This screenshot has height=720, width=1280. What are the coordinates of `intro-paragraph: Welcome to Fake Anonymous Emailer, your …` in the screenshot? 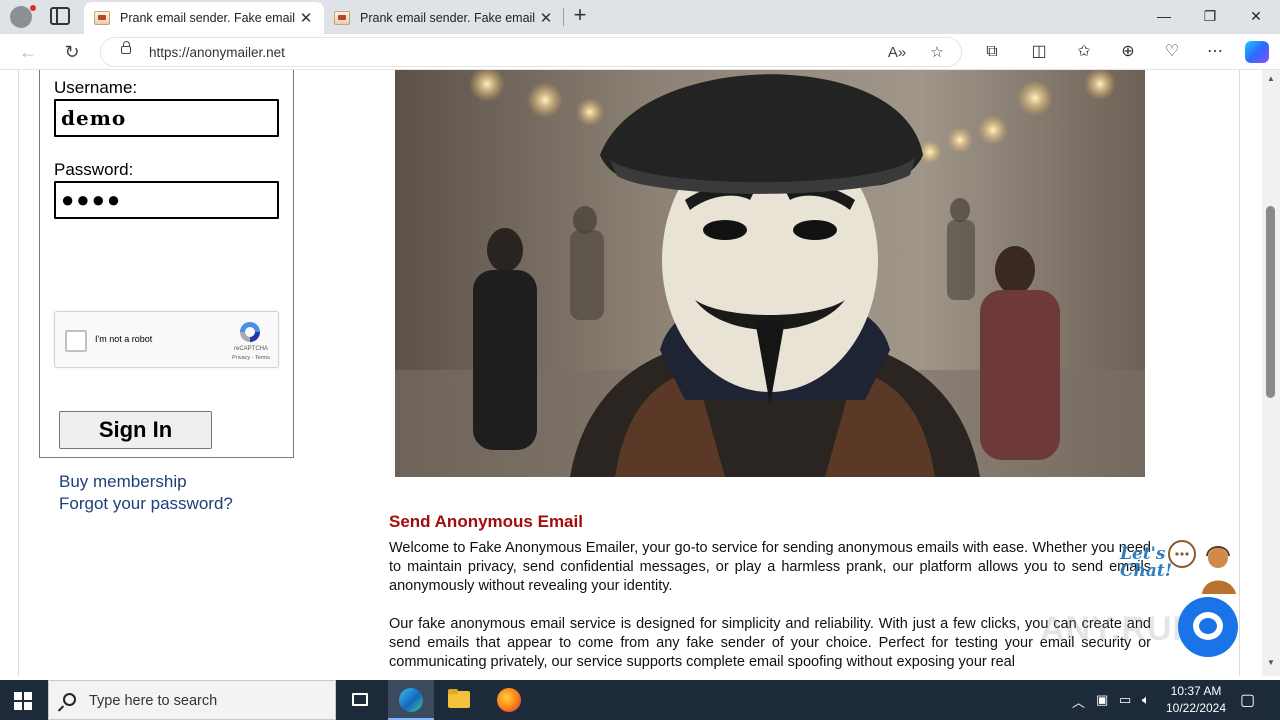 It's located at (770, 567).